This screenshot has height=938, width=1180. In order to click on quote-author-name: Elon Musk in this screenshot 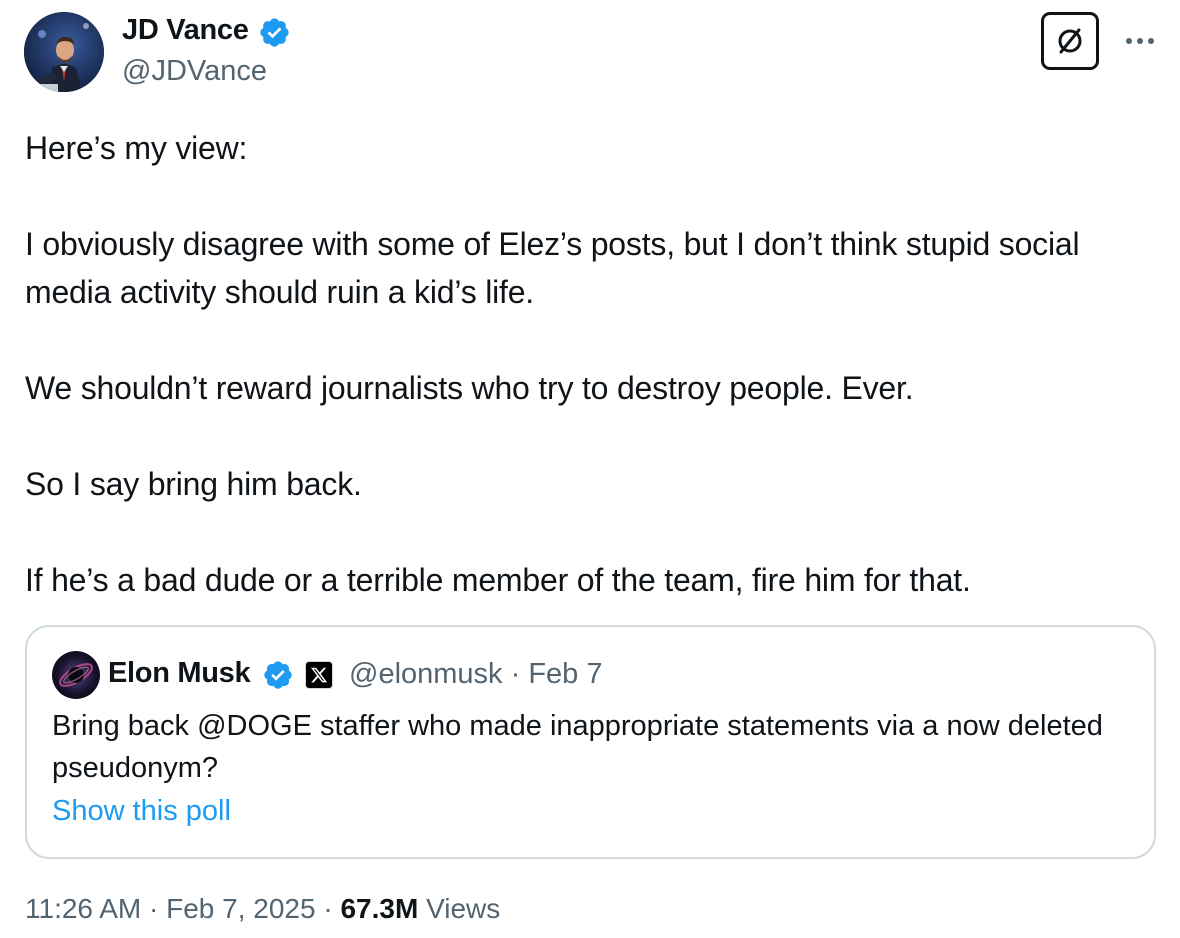, I will do `click(179, 673)`.